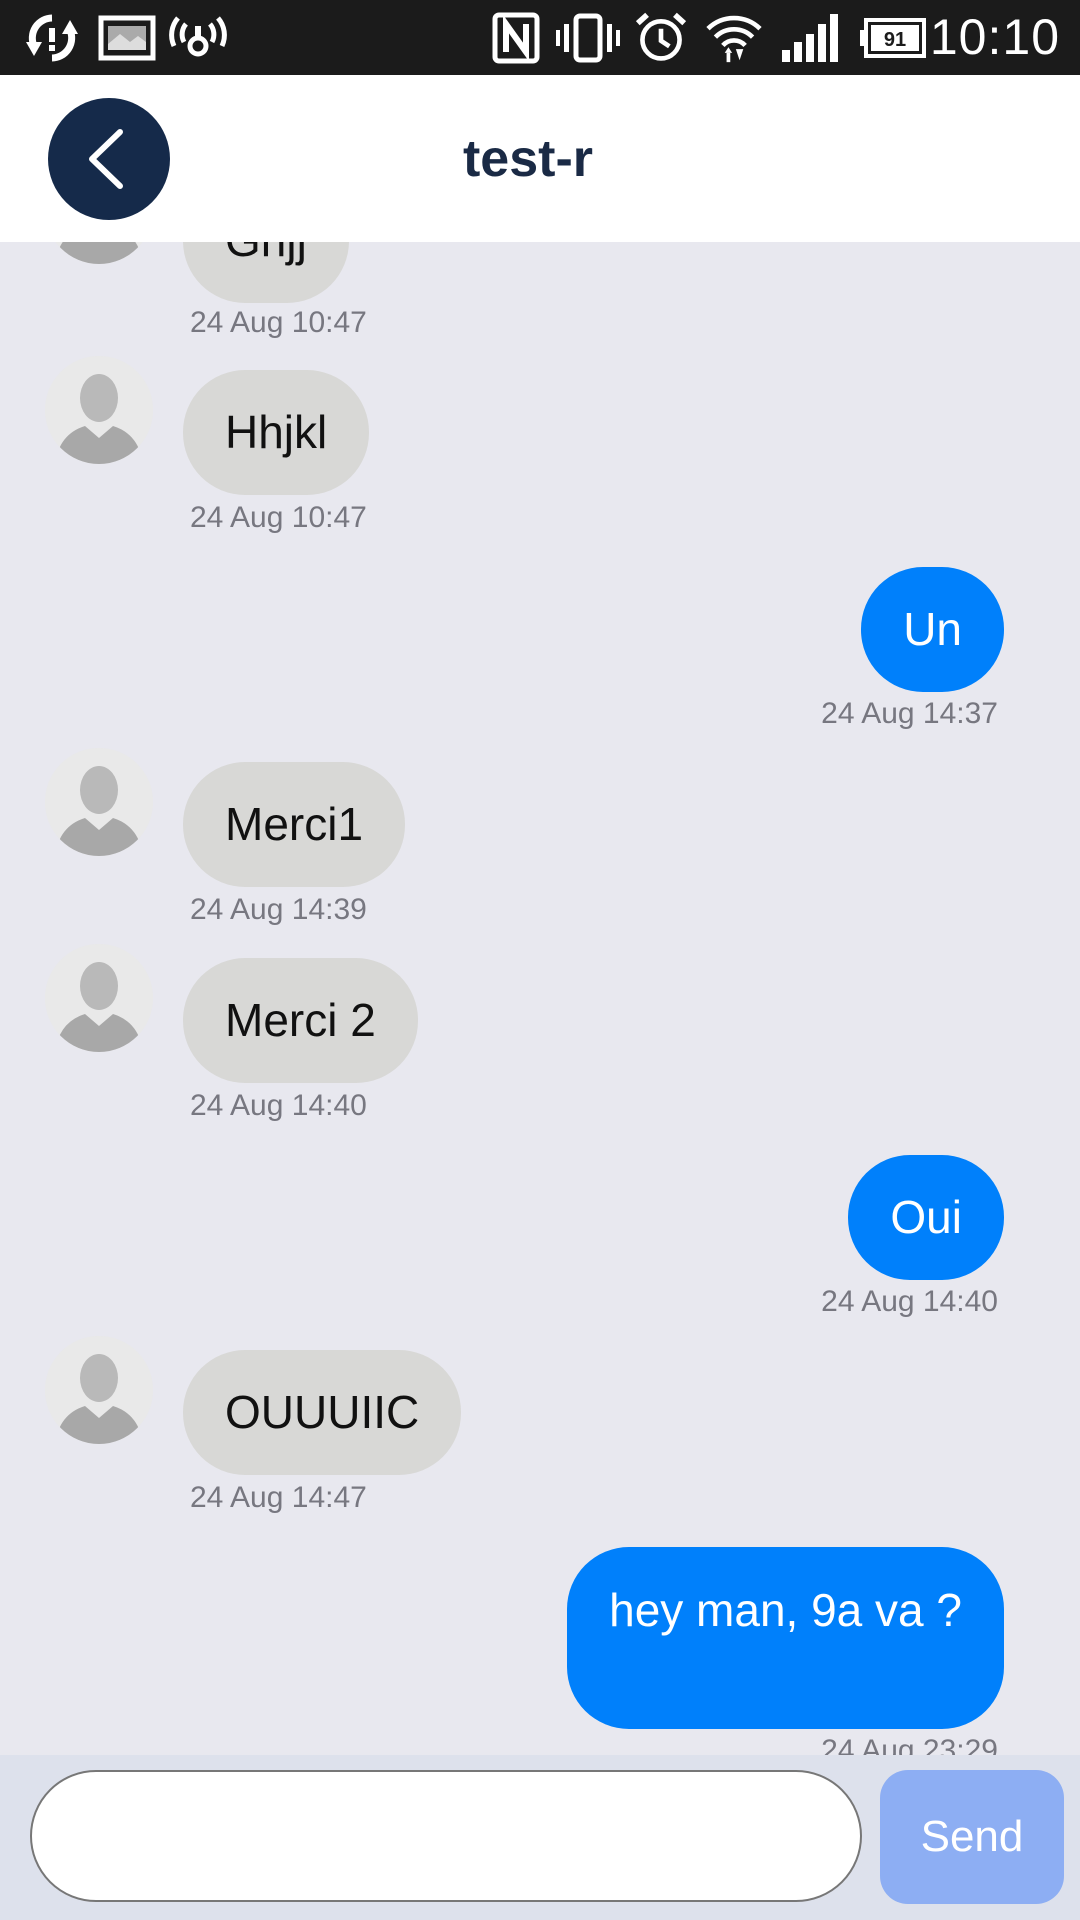  What do you see at coordinates (278, 1497) in the screenshot?
I see `message-timestamp: 24 Aug 14:47` at bounding box center [278, 1497].